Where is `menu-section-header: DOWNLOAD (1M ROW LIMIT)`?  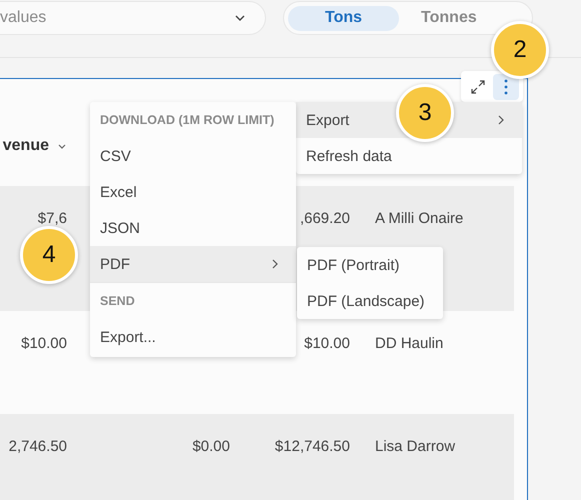 menu-section-header: DOWNLOAD (1M ROW LIMIT) is located at coordinates (187, 120).